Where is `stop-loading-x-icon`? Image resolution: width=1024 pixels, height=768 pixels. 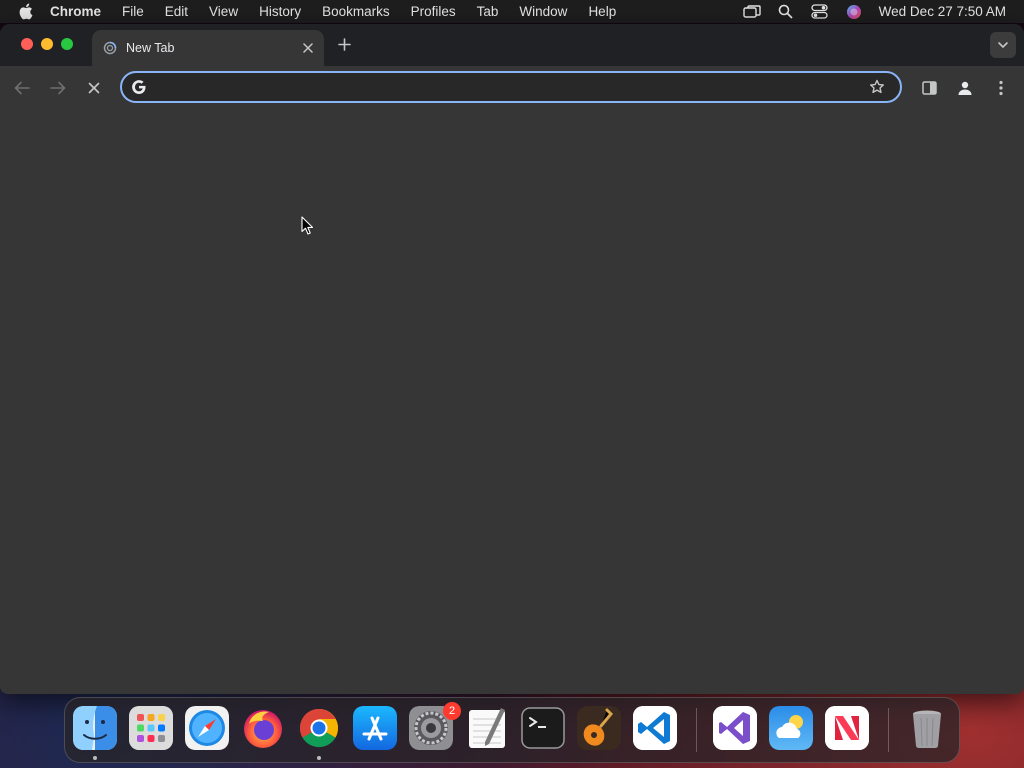 stop-loading-x-icon is located at coordinates (94, 88).